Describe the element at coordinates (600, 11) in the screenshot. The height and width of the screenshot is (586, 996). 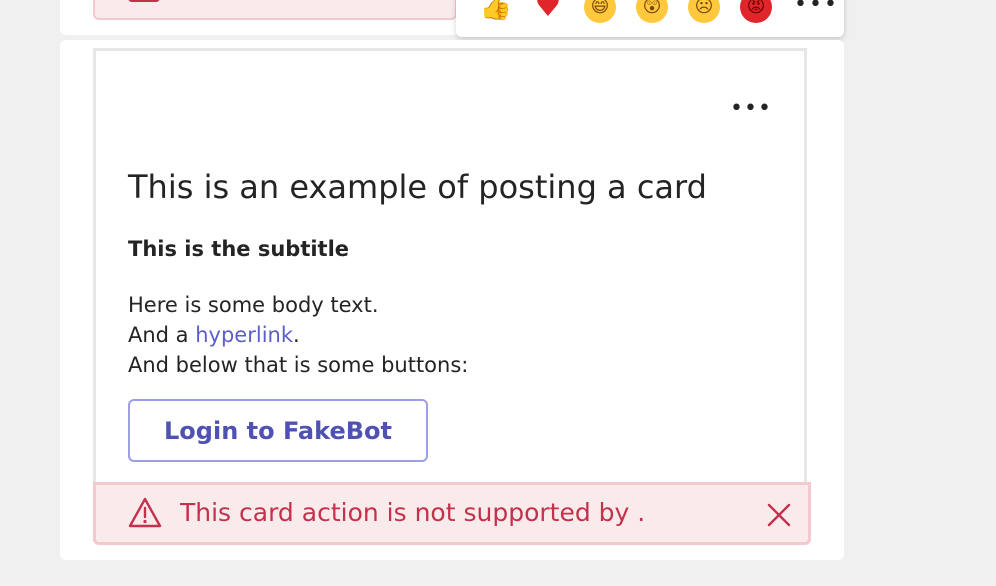
I see `laugh-icon: 😄` at that location.